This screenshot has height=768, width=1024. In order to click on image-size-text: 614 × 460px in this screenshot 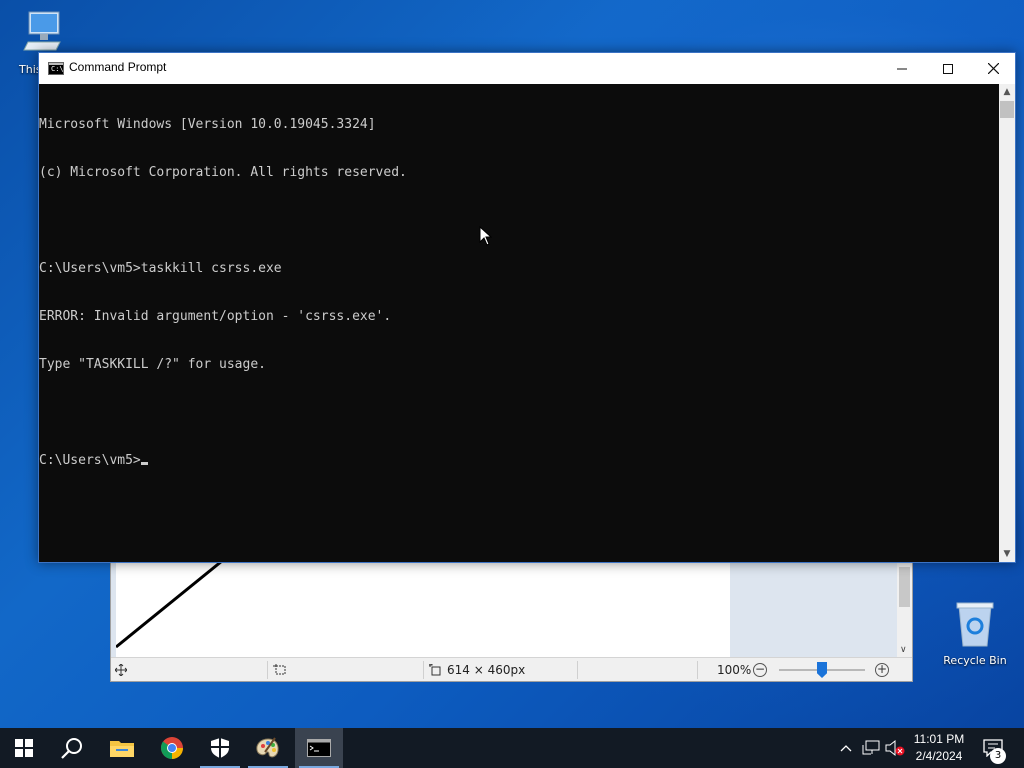, I will do `click(486, 670)`.